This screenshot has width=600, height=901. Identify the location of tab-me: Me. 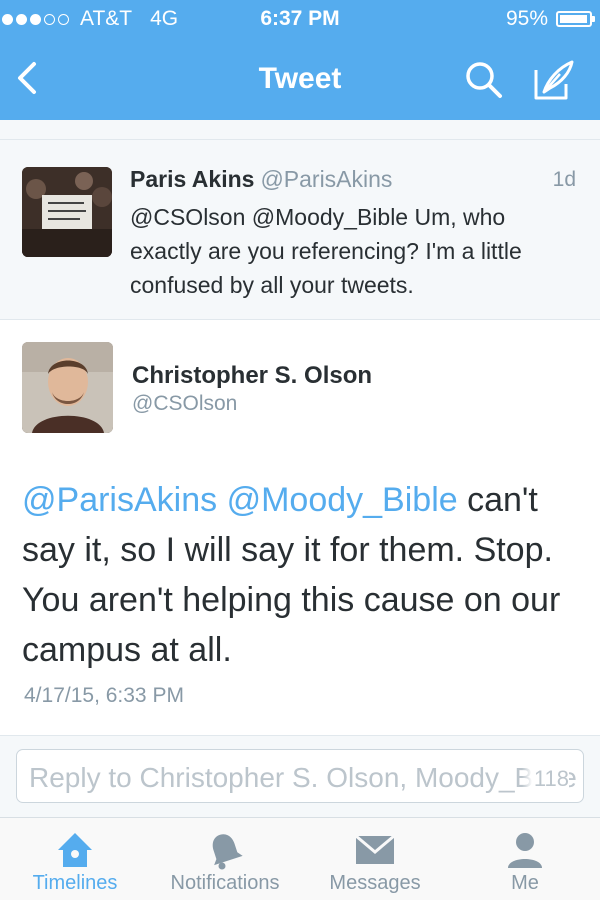
(525, 859).